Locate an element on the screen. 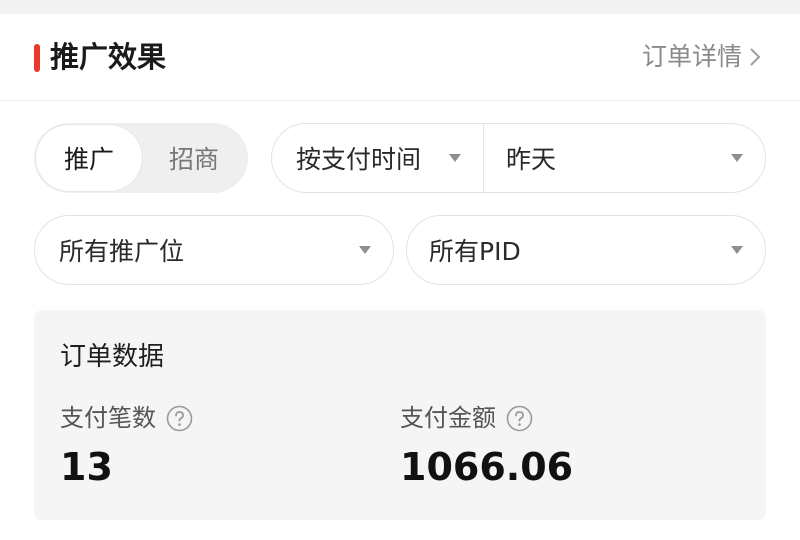 This screenshot has width=800, height=540. sort-date-filter: 按支付时间 昨天 is located at coordinates (518, 158).